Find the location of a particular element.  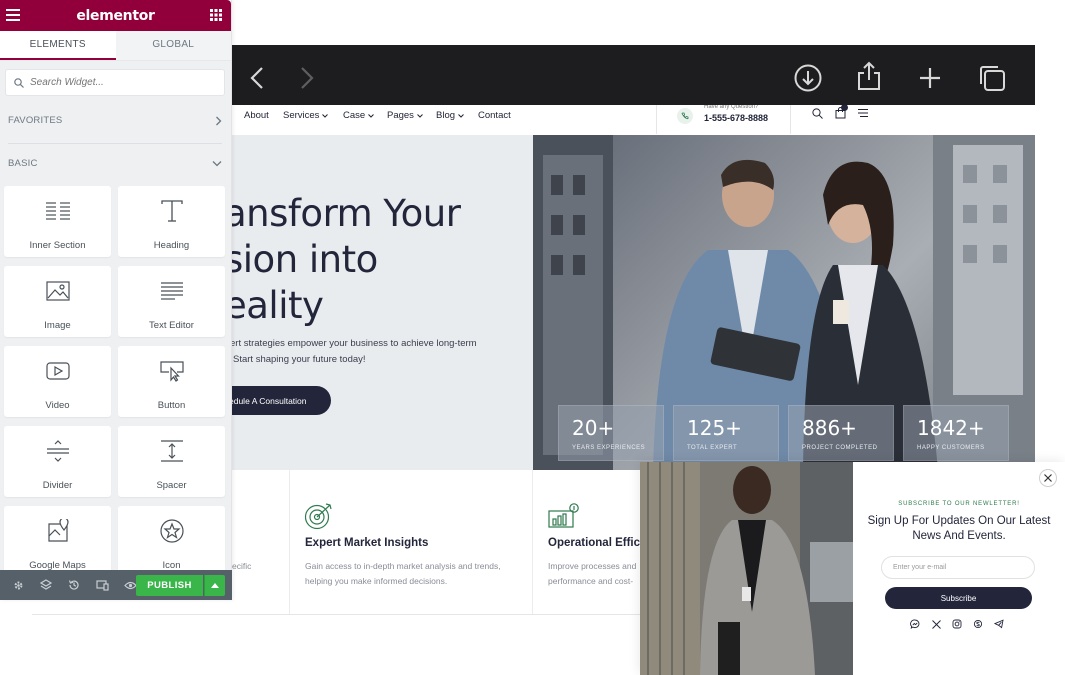

download-icon is located at coordinates (808, 78).